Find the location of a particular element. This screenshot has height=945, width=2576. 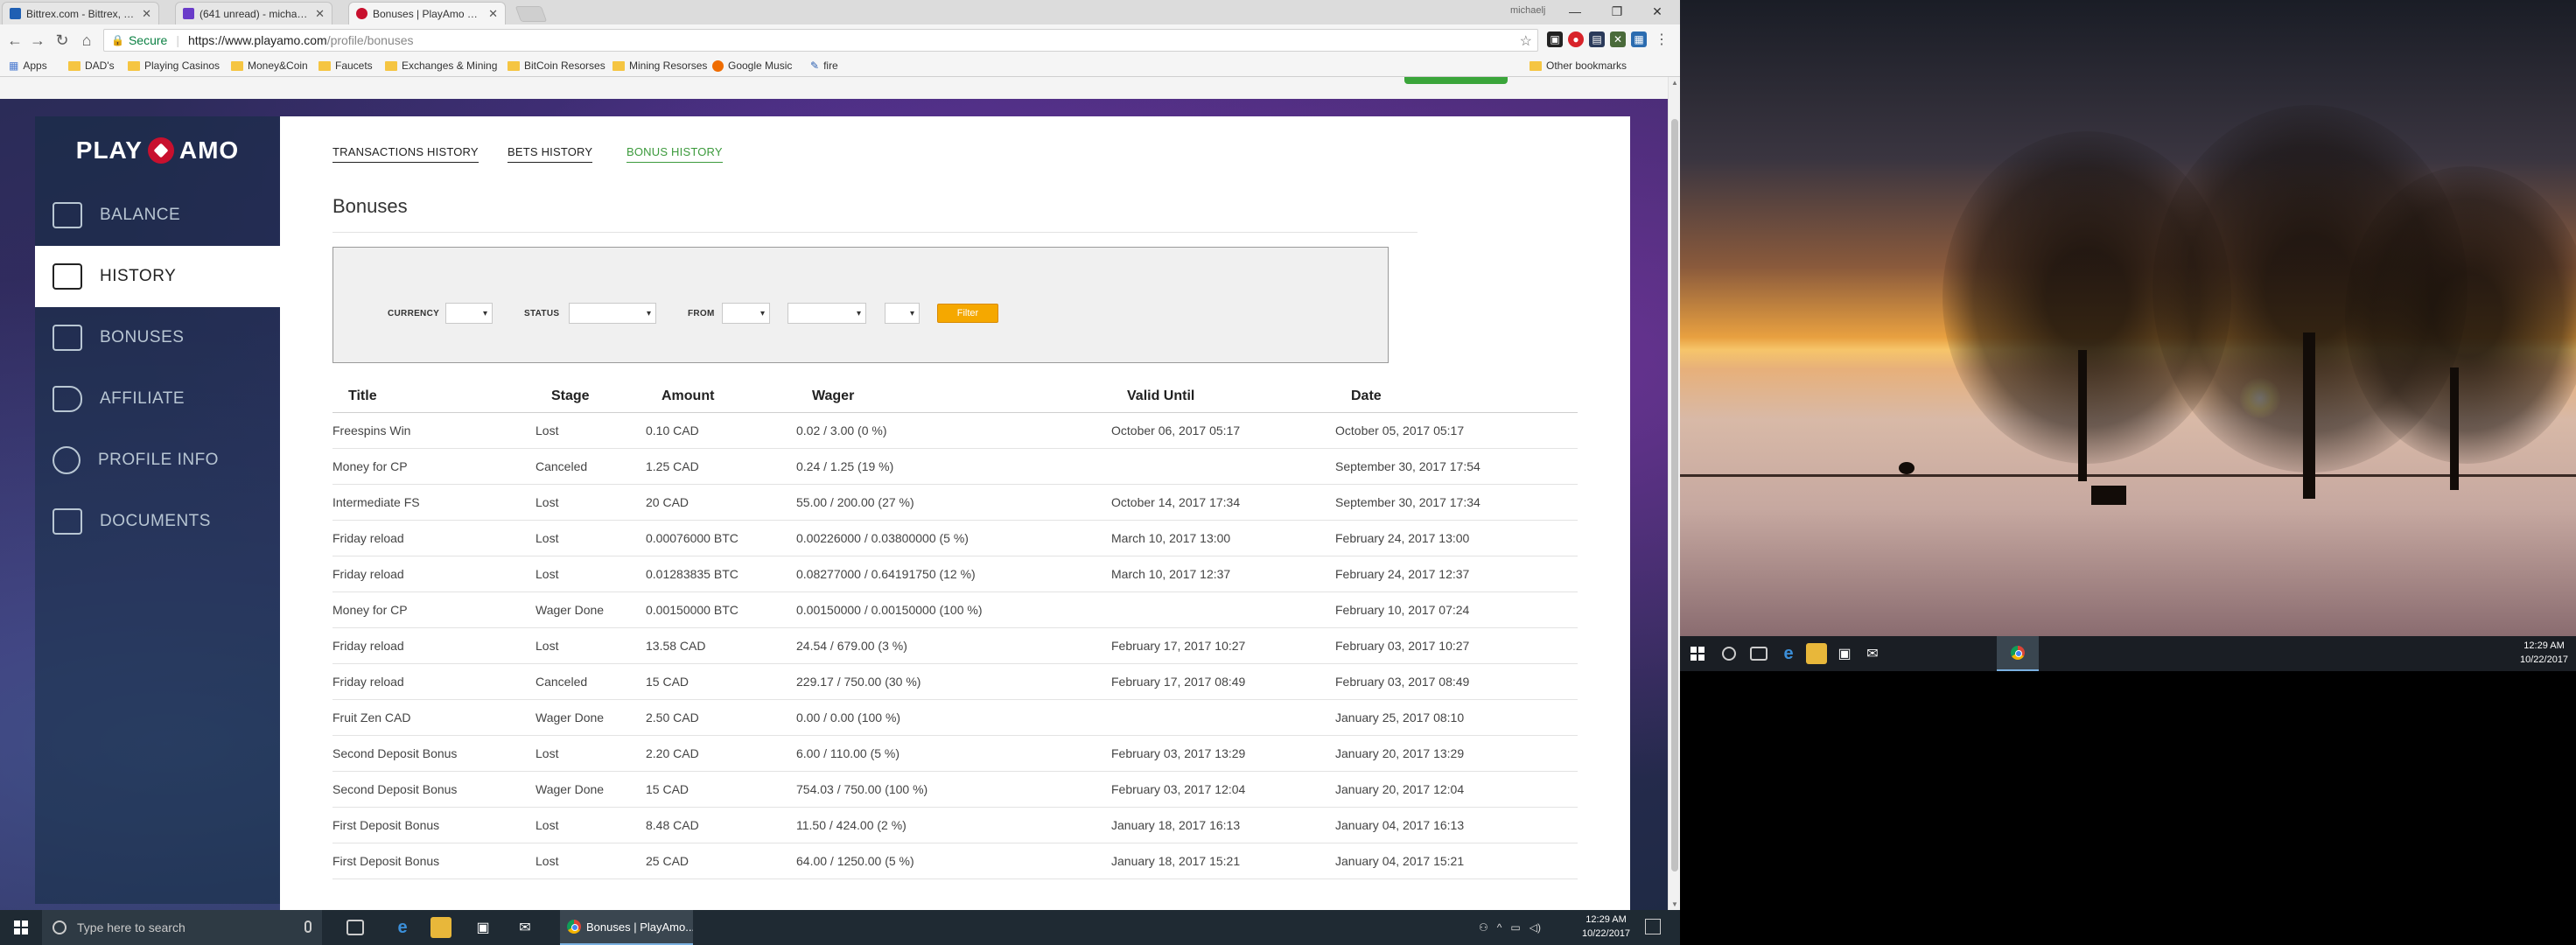

sidebar-item-documents: DOCUMENTS is located at coordinates (157, 521).